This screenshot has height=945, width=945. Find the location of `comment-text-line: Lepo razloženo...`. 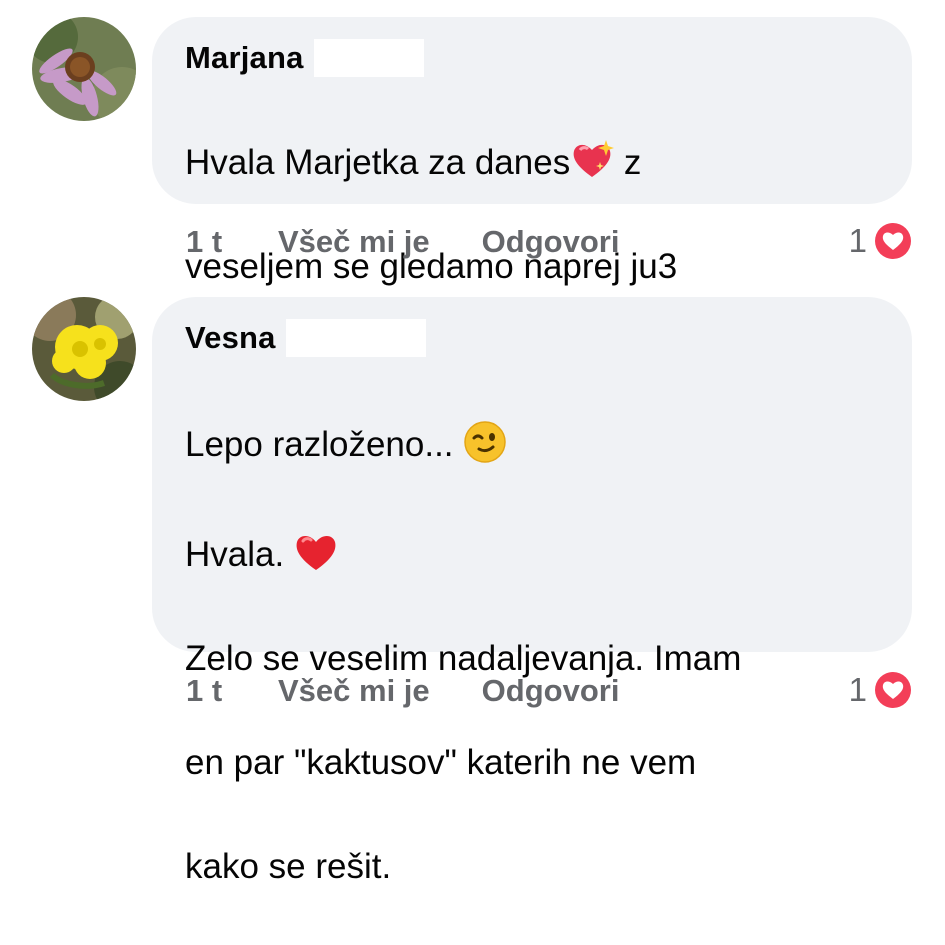

comment-text-line: Lepo razloženo... is located at coordinates (324, 444).